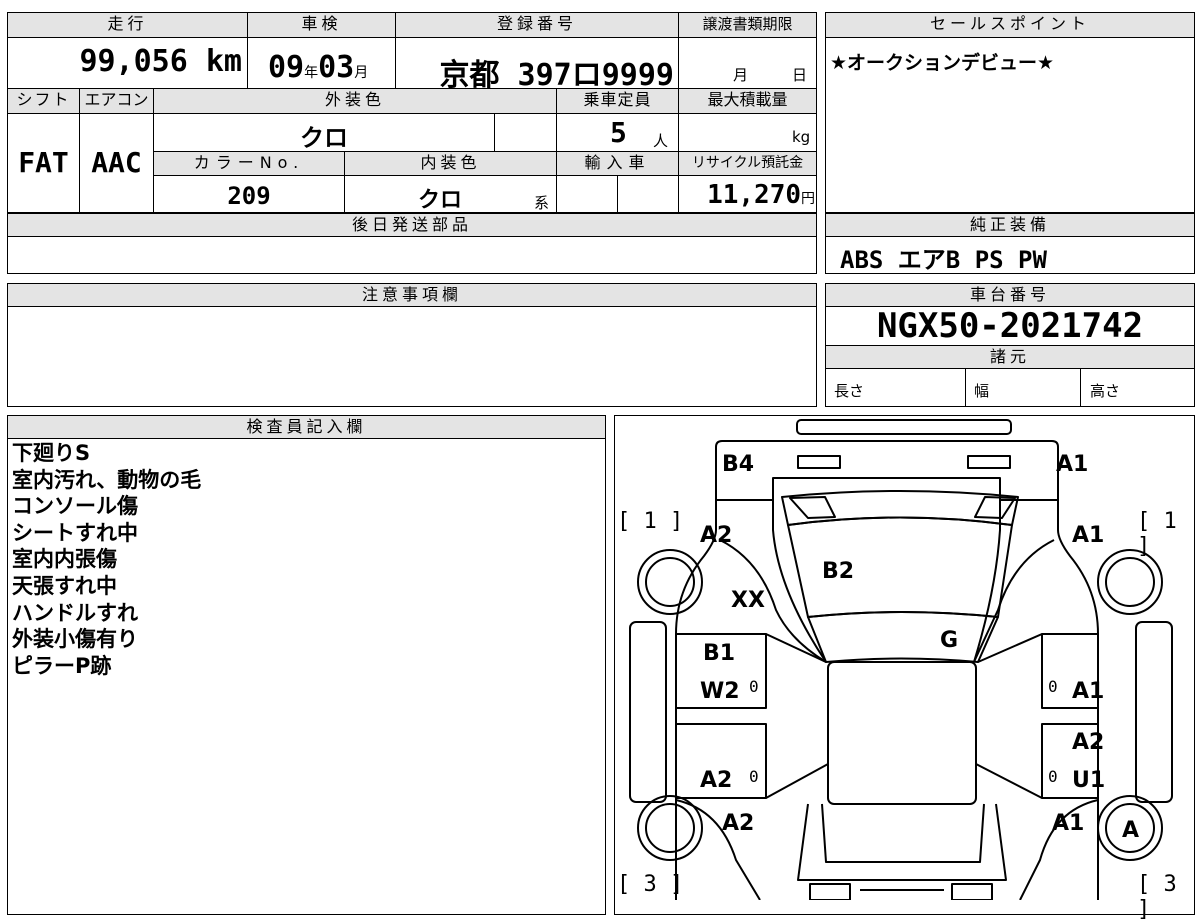 This screenshot has width=1200, height=922. I want to click on equipment-header: 純正装備, so click(1010, 225).